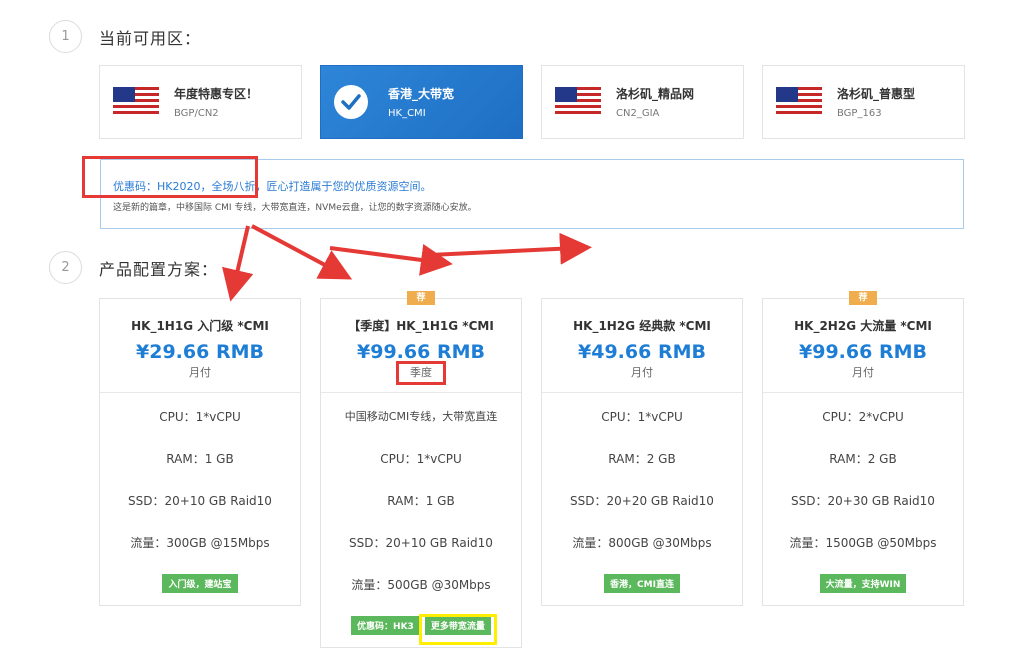  Describe the element at coordinates (458, 629) in the screenshot. I see `annotation-tag-box` at that location.